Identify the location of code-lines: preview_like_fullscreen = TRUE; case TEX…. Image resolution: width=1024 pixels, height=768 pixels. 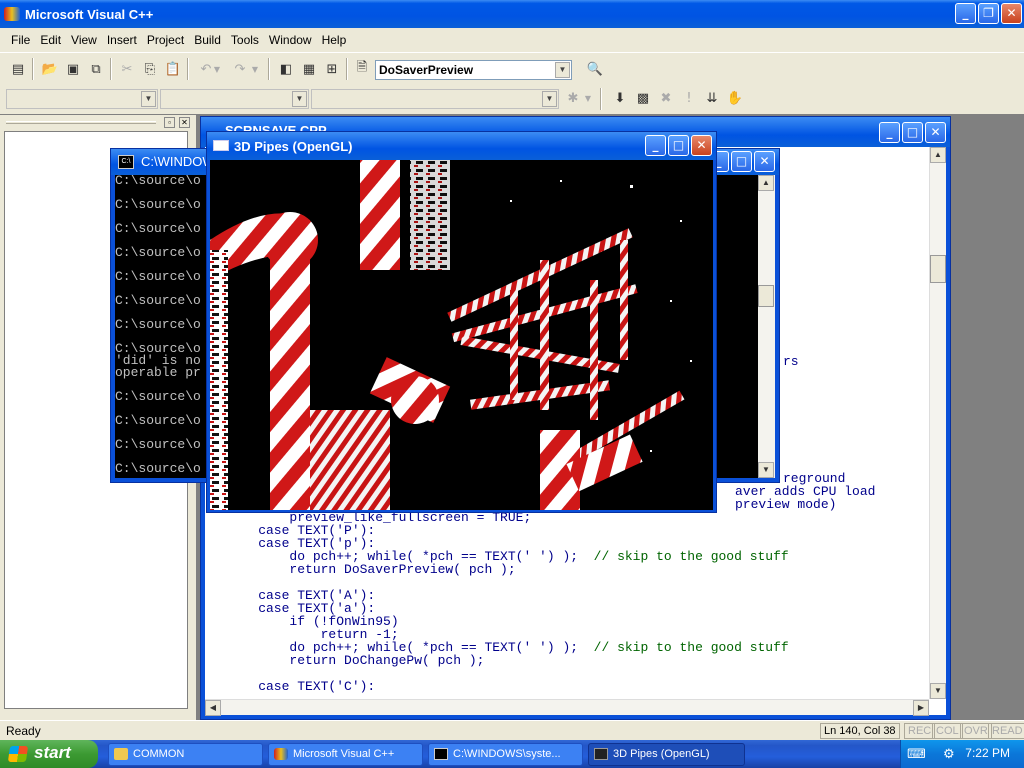
(508, 602).